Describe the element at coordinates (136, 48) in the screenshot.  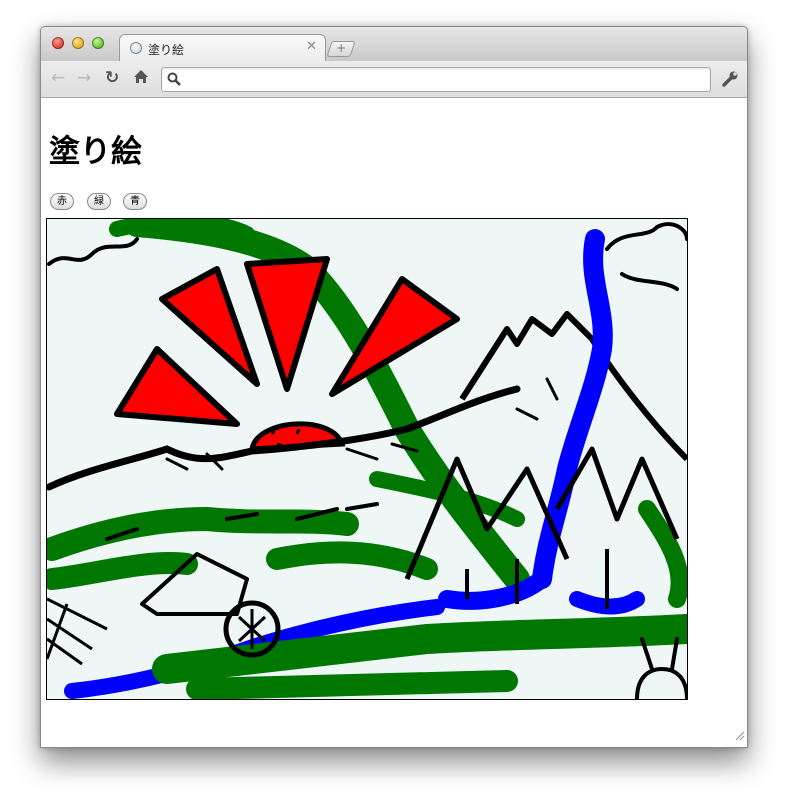
I see `globe-icon` at that location.